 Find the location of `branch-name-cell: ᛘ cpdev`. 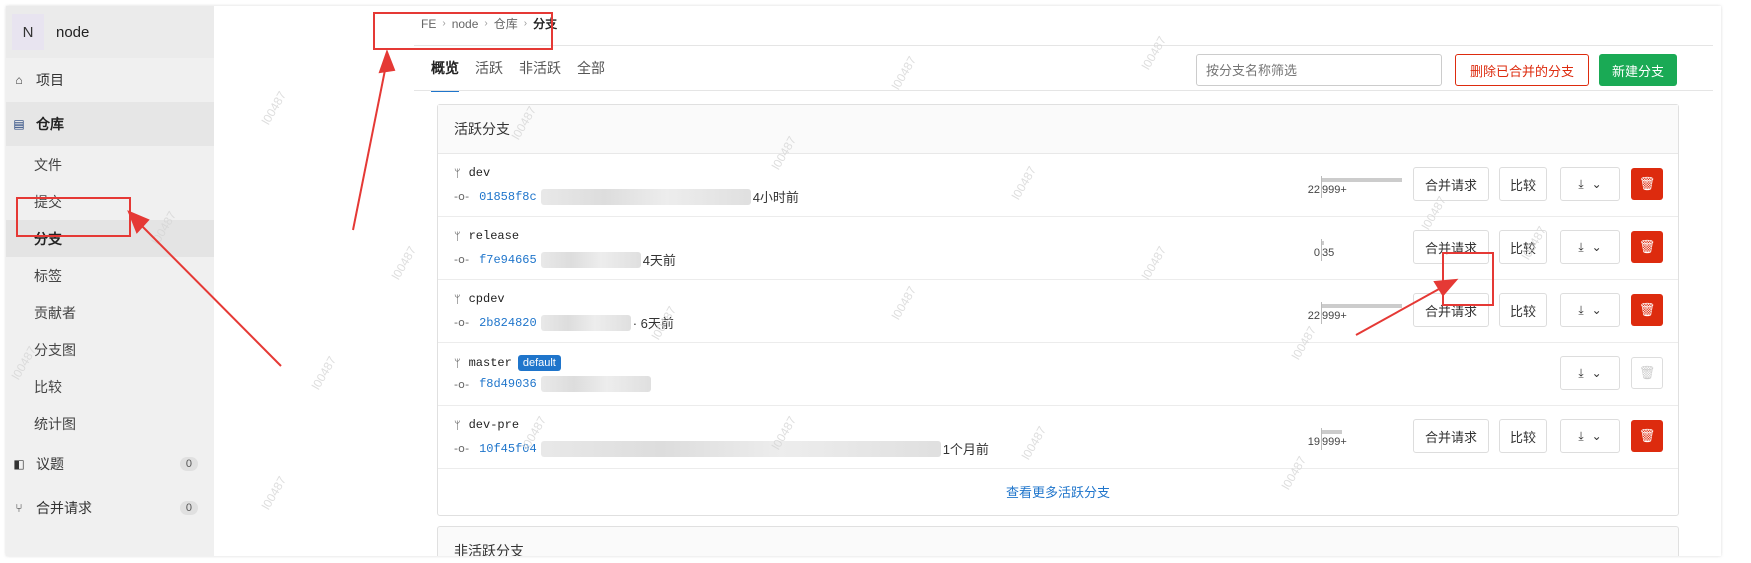

branch-name-cell: ᛘ cpdev is located at coordinates (479, 299).